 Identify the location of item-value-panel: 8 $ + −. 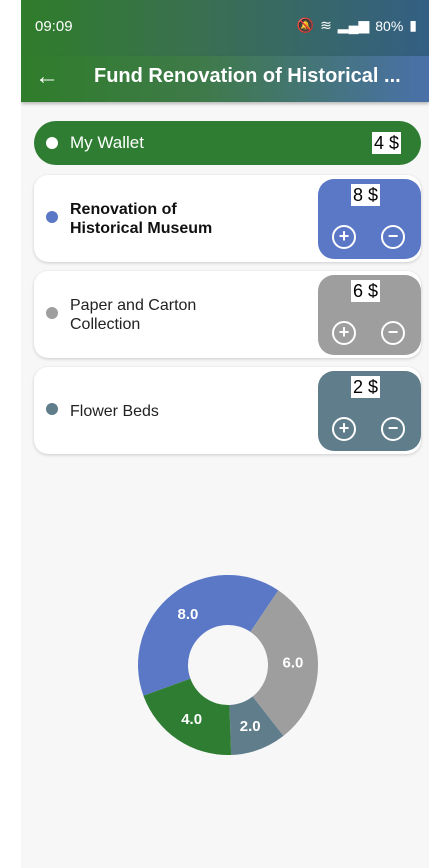
(369, 219).